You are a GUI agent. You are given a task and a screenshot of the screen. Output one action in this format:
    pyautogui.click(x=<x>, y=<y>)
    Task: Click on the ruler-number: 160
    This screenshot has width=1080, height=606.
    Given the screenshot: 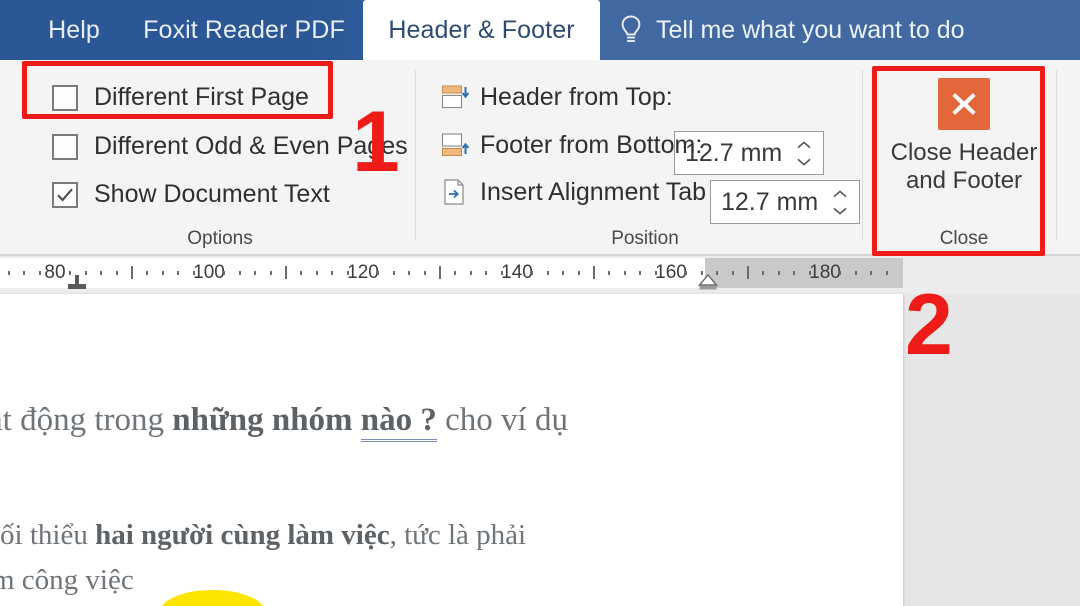 What is the action you would take?
    pyautogui.click(x=671, y=272)
    